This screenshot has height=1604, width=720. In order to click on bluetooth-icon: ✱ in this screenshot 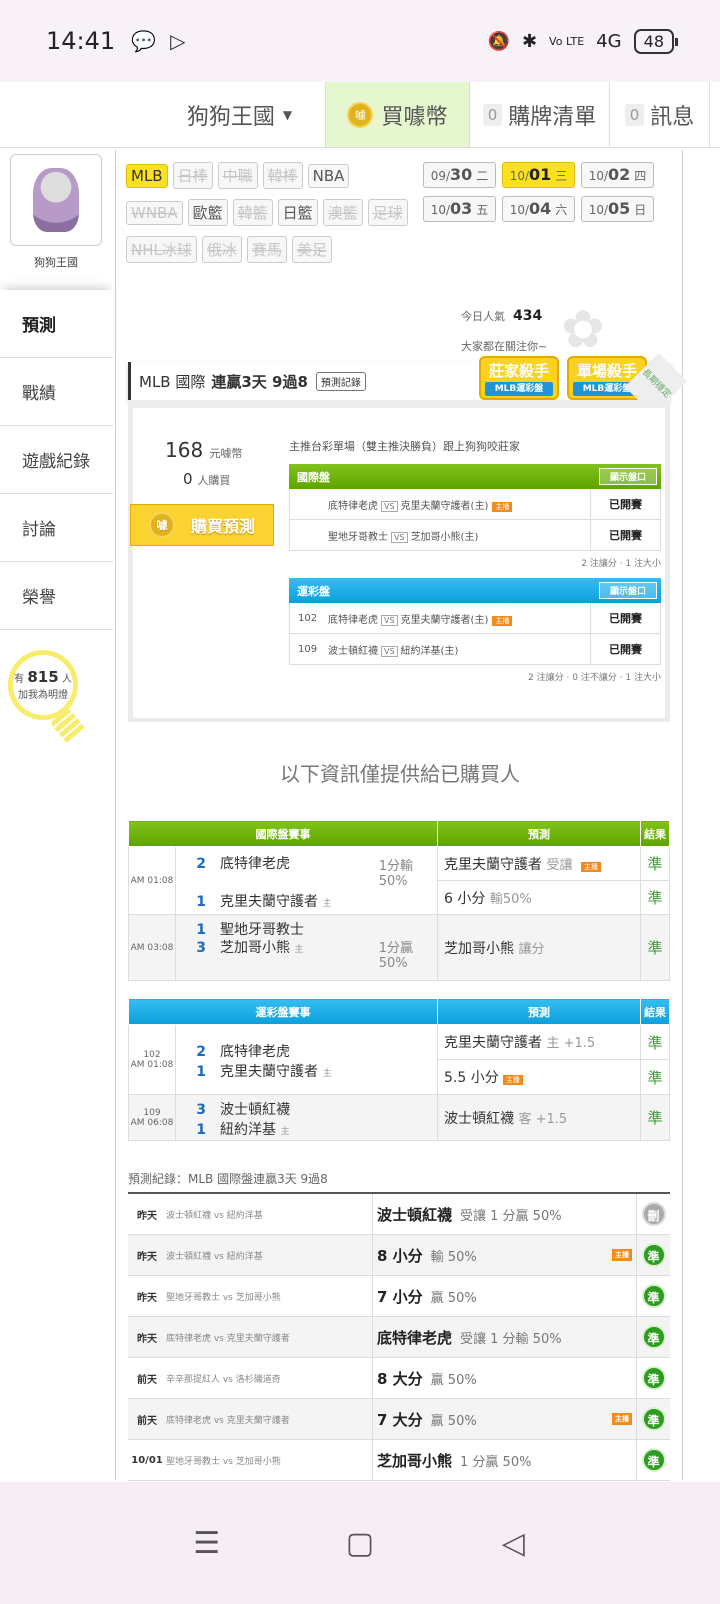, I will do `click(529, 41)`.